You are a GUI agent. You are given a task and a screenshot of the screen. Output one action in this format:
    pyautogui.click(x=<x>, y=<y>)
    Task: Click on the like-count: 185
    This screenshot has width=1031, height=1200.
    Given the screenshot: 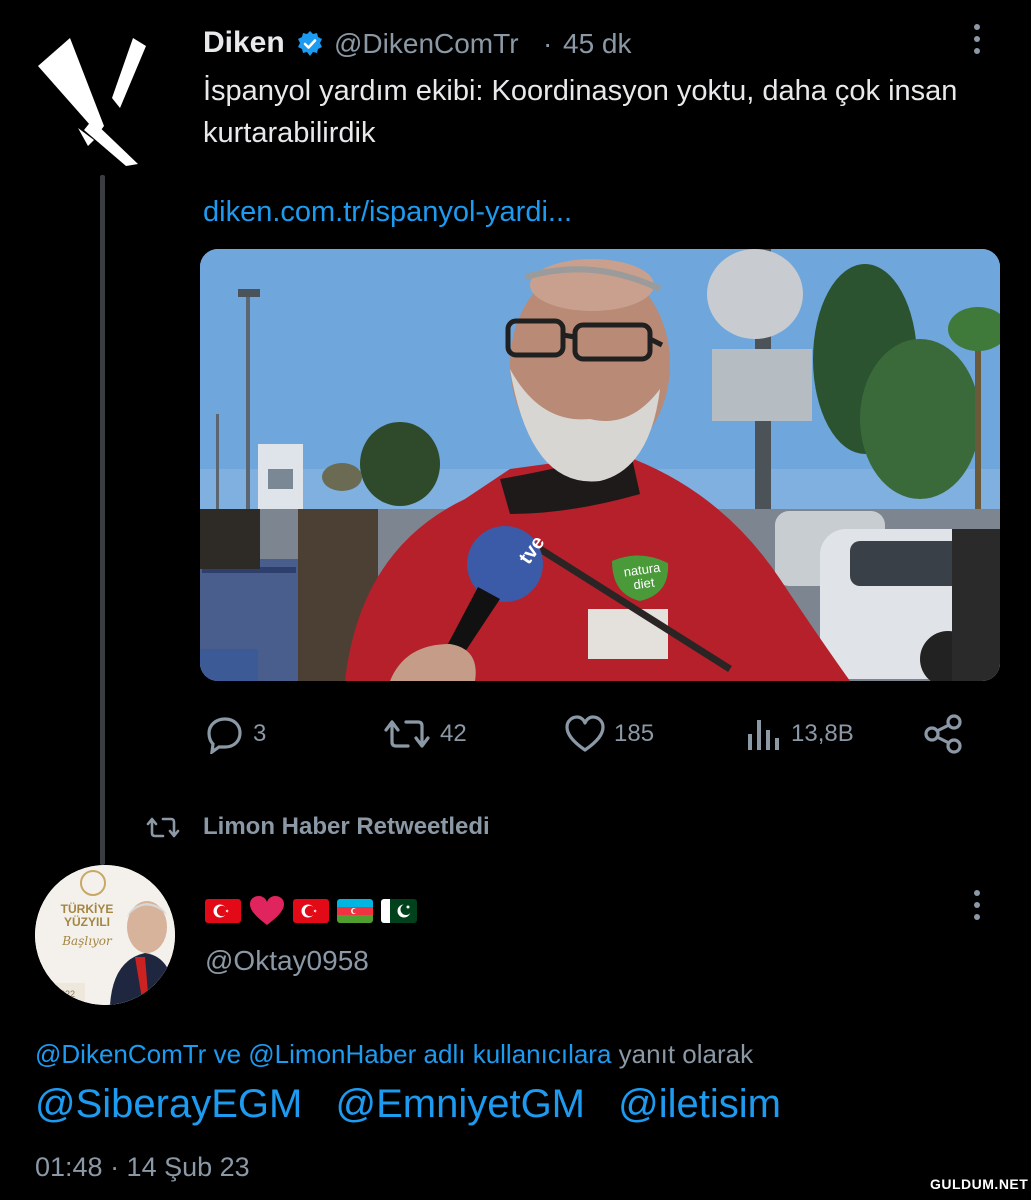 What is the action you would take?
    pyautogui.click(x=634, y=733)
    